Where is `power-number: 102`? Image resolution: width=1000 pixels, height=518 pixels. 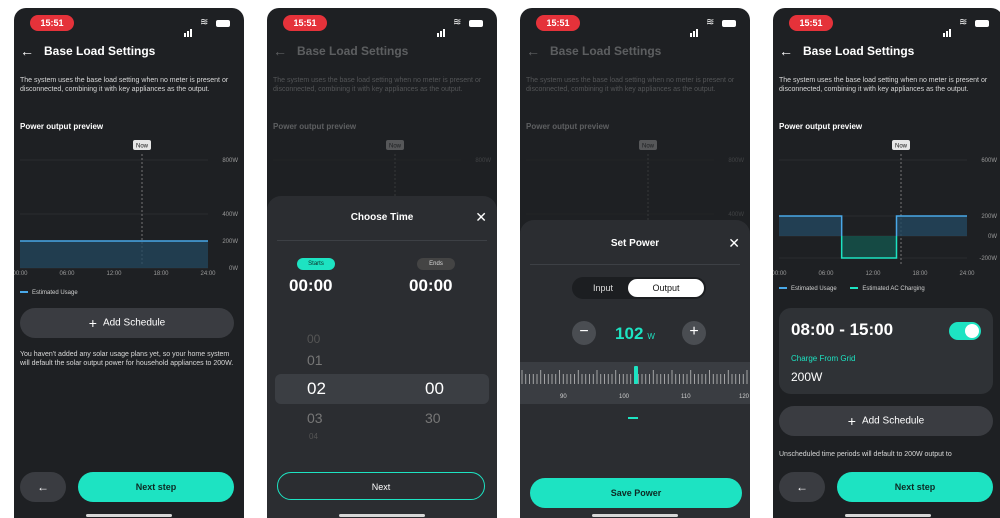 power-number: 102 is located at coordinates (629, 333).